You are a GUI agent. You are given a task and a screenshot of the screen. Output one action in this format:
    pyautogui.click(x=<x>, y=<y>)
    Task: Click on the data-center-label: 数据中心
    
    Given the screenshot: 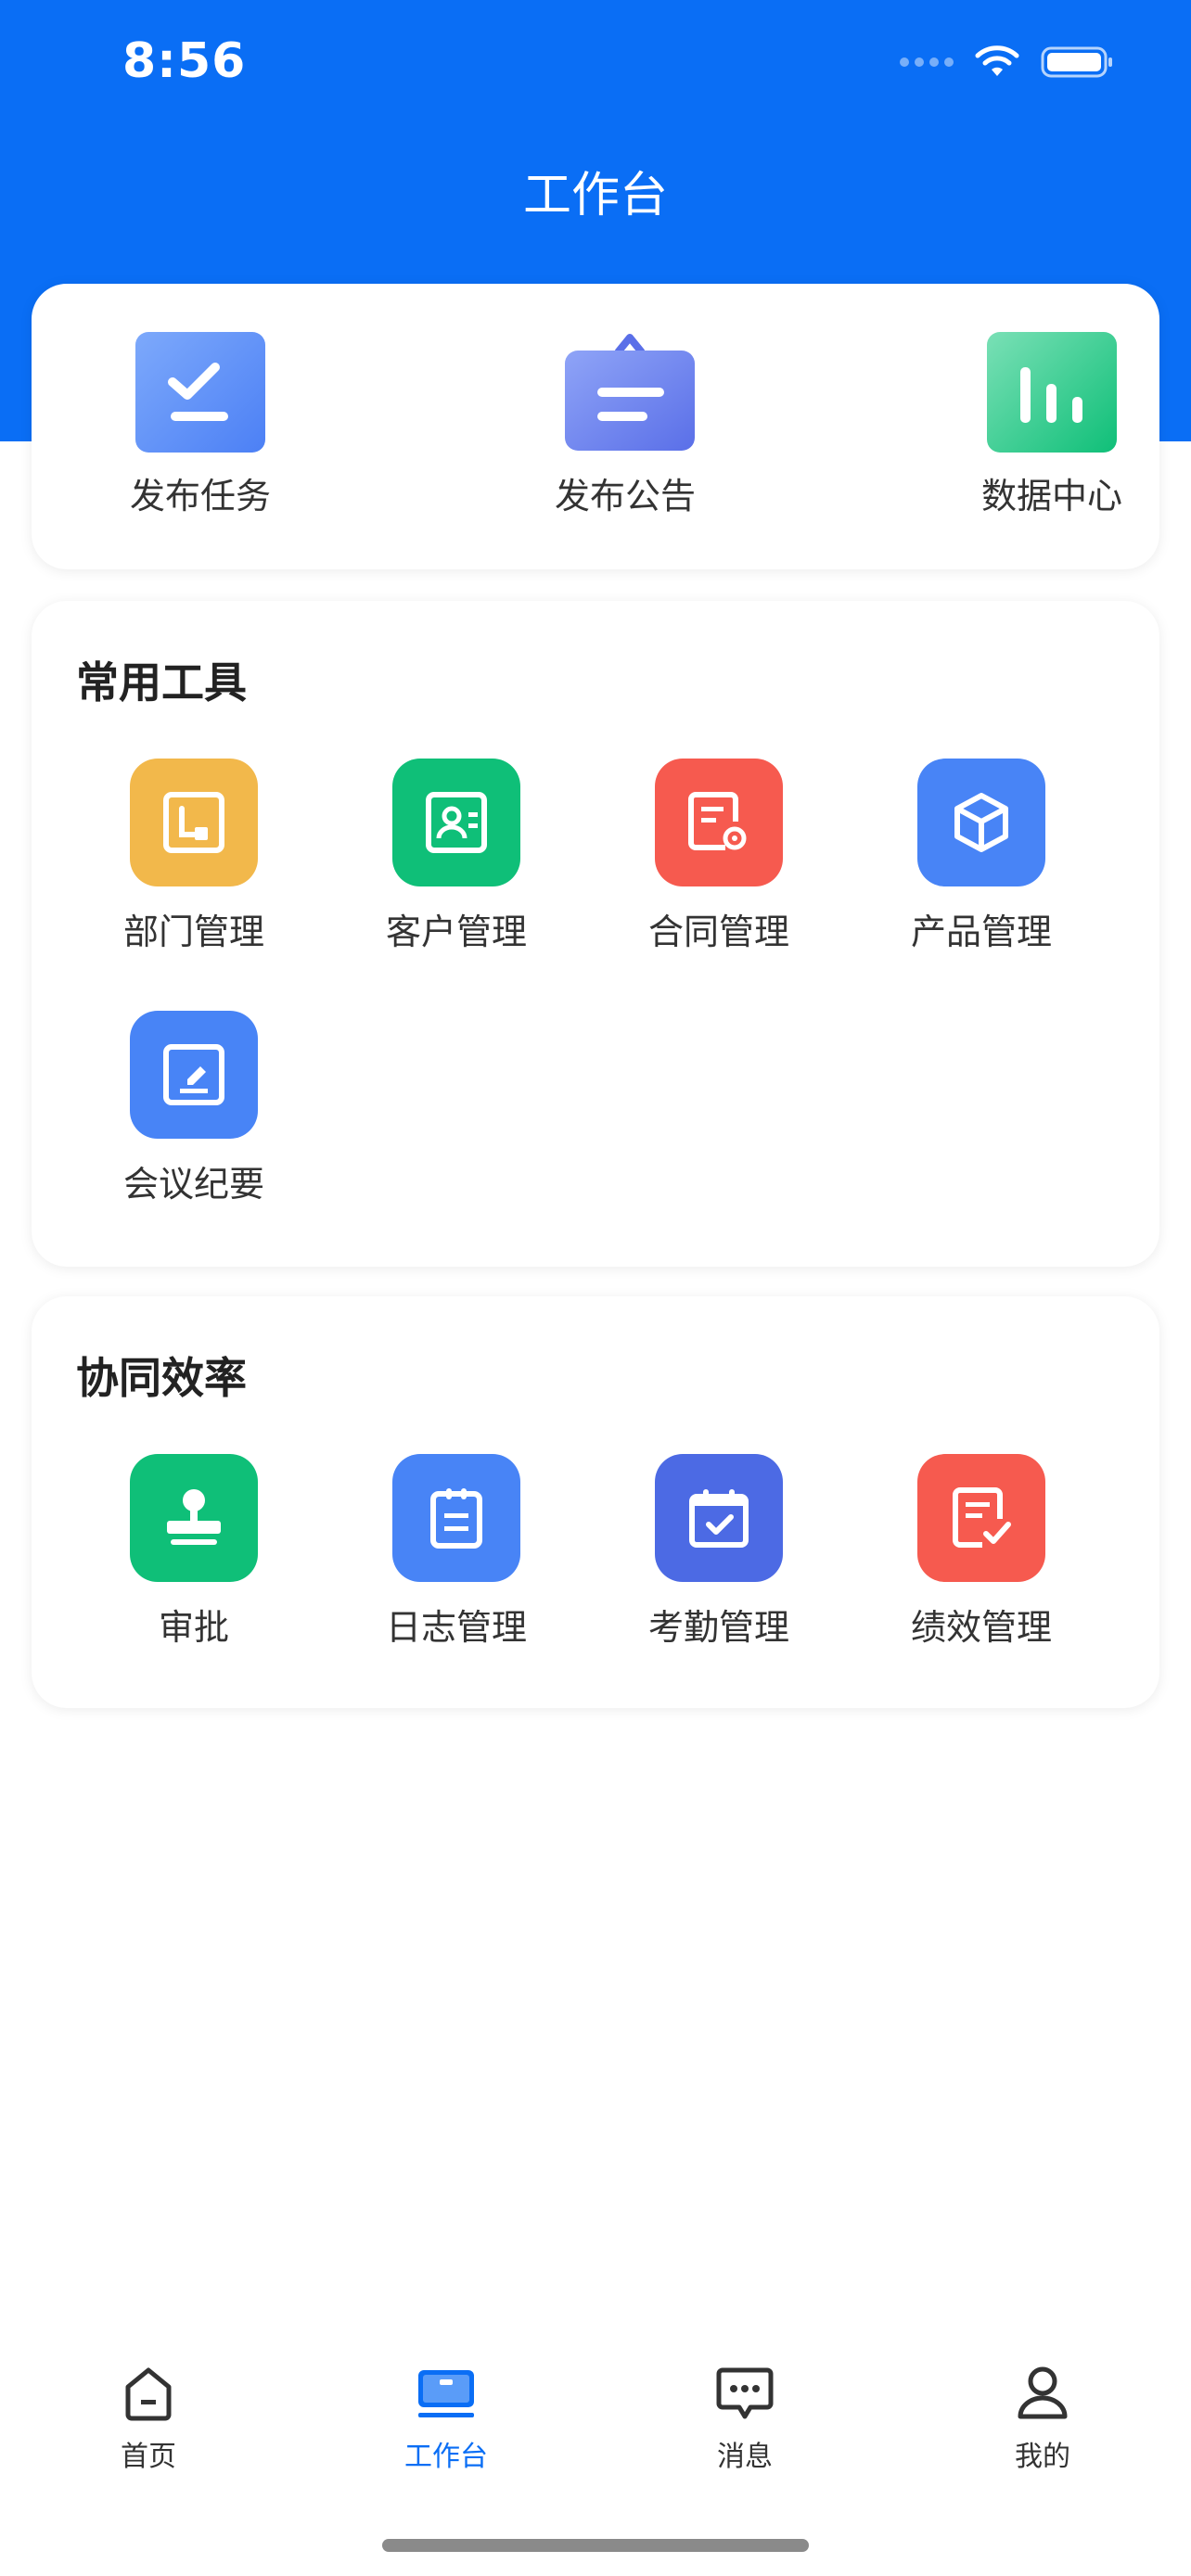 What is the action you would take?
    pyautogui.click(x=1051, y=496)
    